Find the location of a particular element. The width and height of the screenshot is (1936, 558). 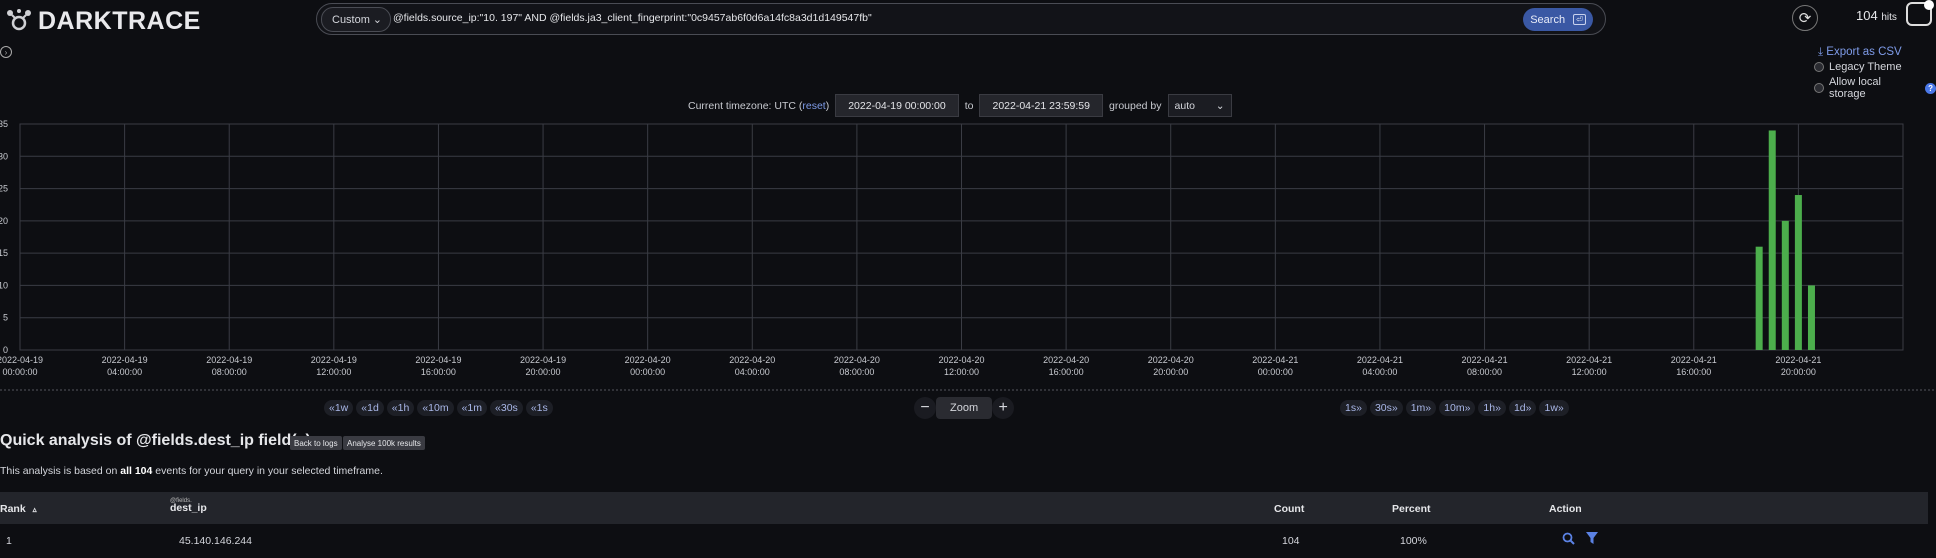

notification-badge is located at coordinates (1929, 5).